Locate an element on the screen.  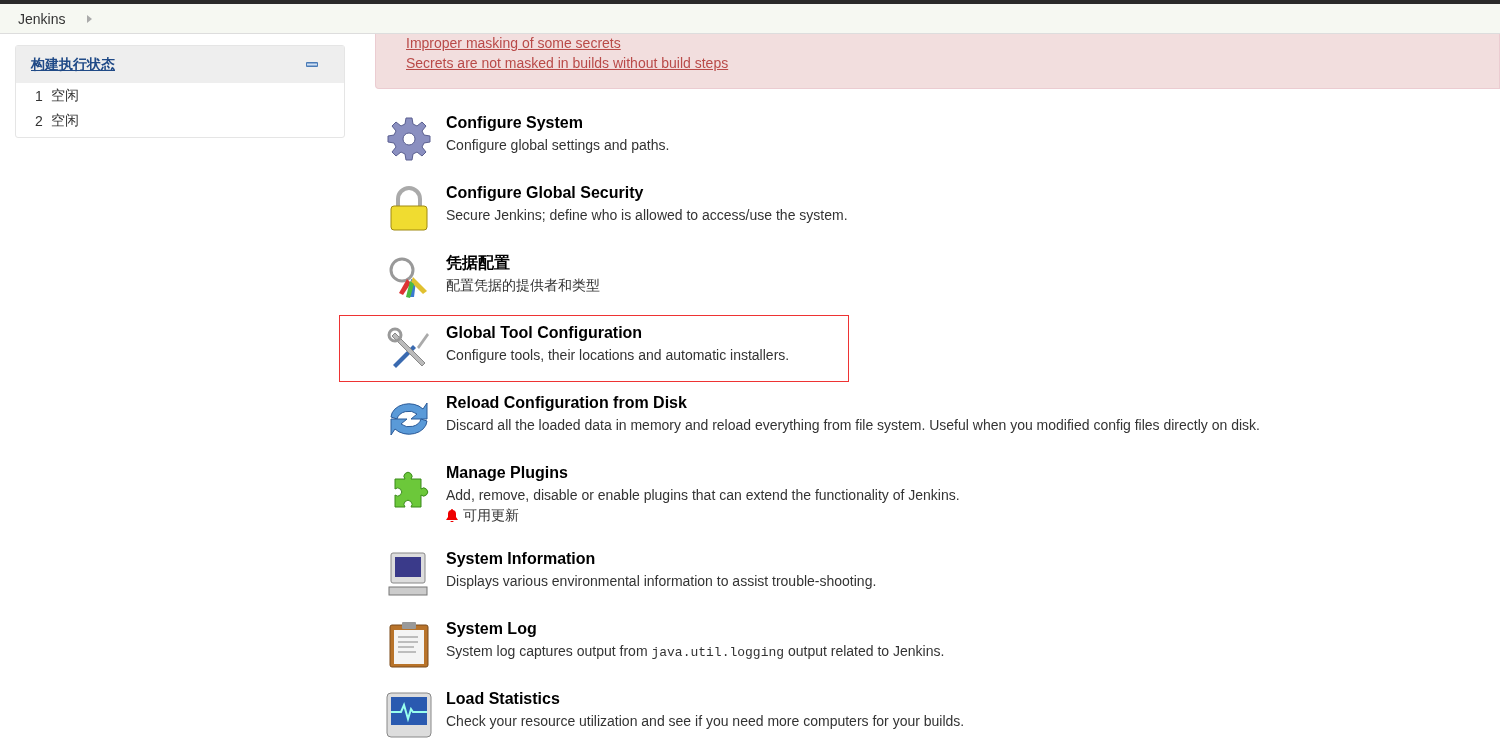
update-notice: 可用更新 is located at coordinates (491, 515).